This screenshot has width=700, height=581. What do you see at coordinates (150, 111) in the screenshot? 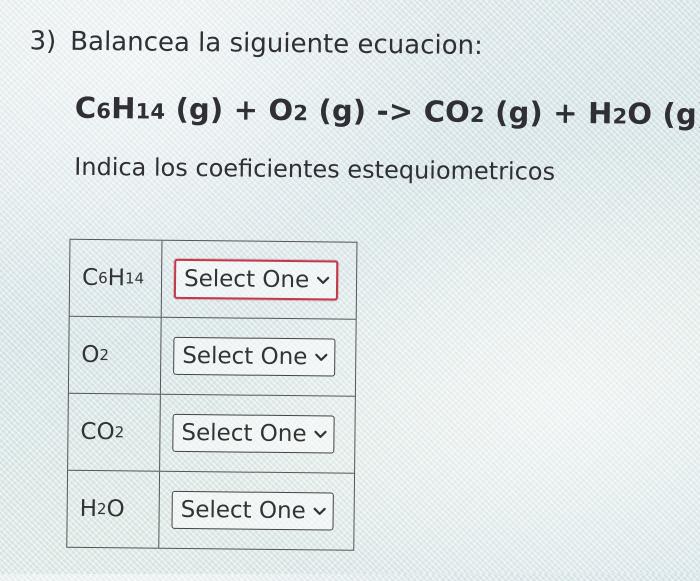
I see `equation-part: 14` at bounding box center [150, 111].